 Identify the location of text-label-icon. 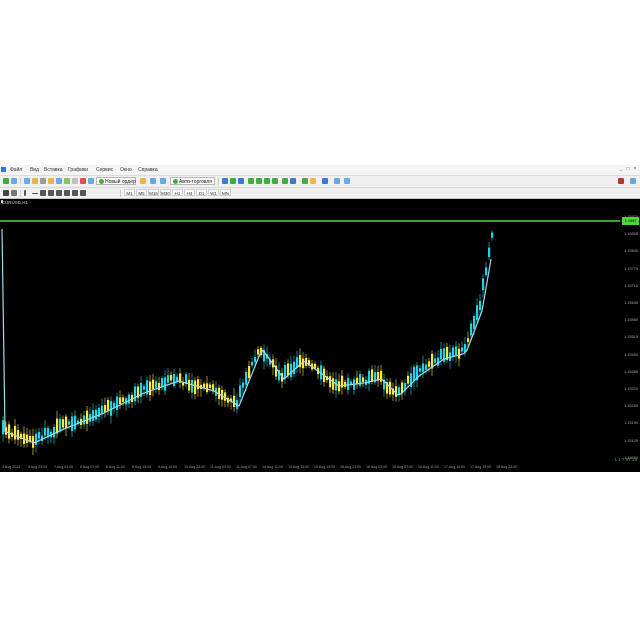
(75, 193).